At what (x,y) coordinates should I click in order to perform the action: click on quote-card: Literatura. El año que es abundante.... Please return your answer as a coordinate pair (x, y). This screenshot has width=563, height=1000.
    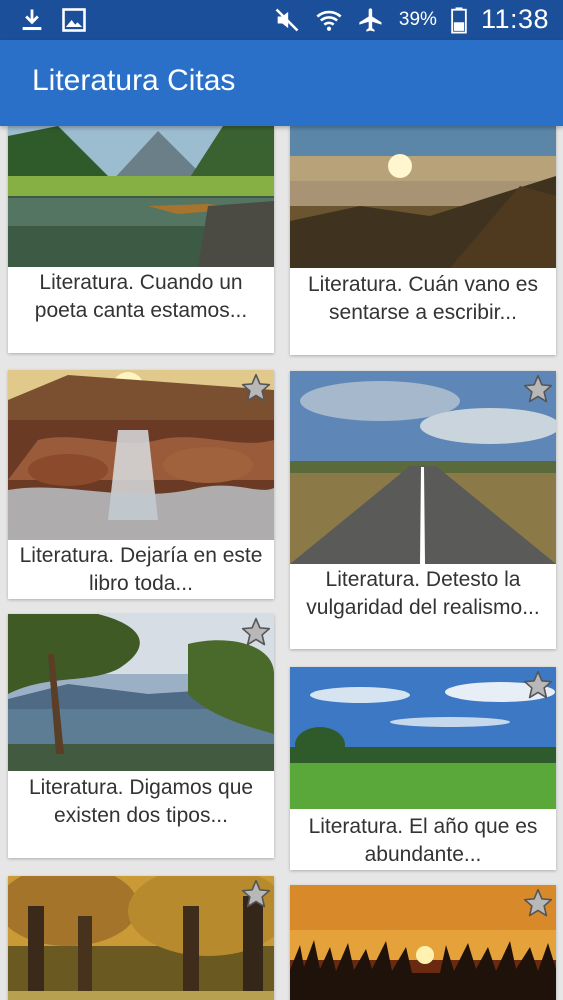
    Looking at the image, I should click on (423, 768).